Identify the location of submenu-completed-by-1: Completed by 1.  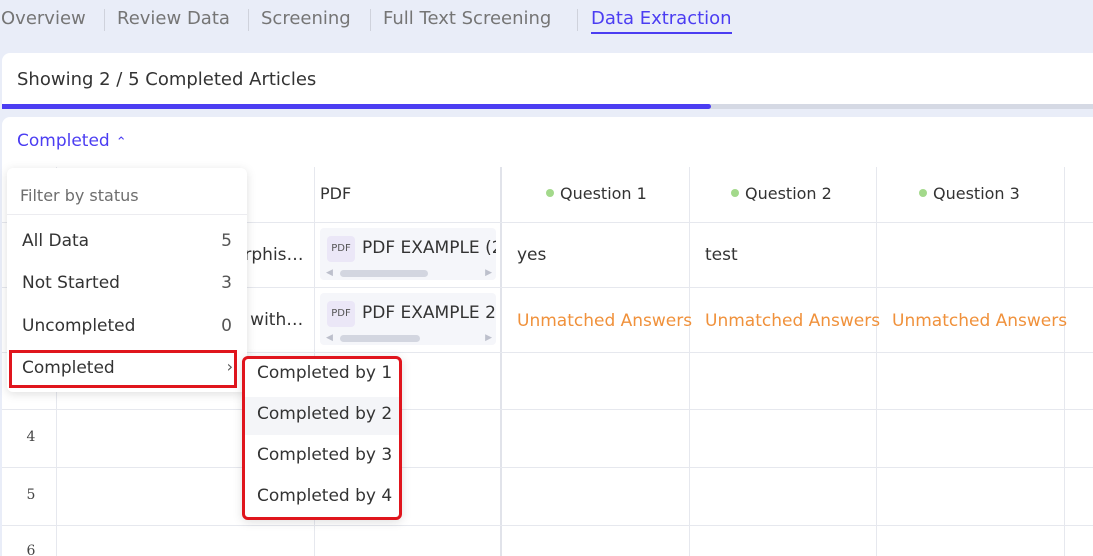
(322, 378).